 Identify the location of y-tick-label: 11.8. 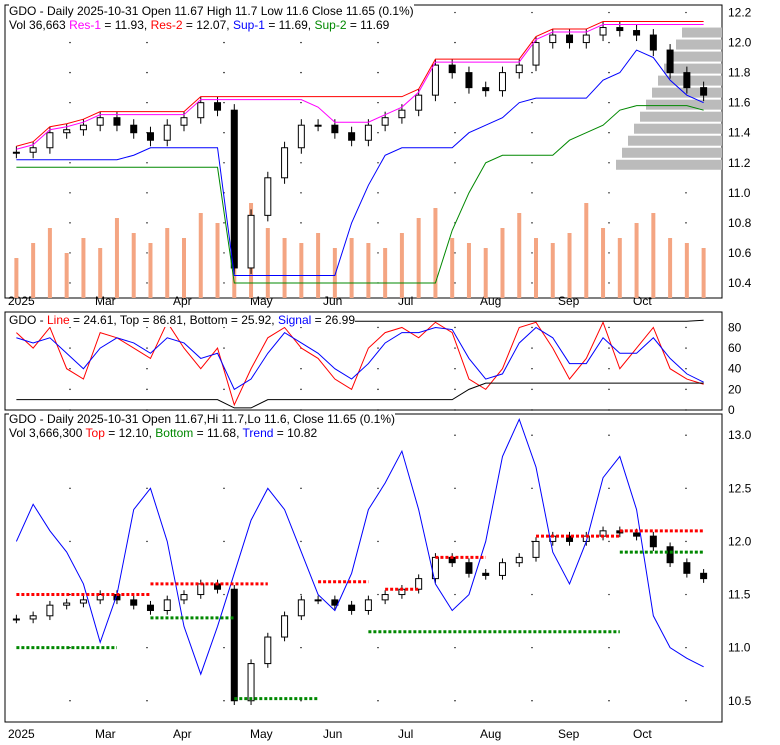
(739, 73).